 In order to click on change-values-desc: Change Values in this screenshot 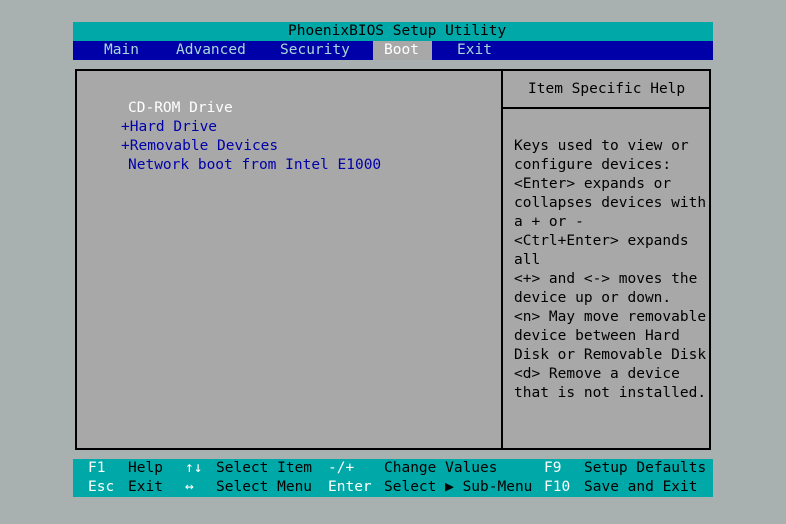, I will do `click(441, 468)`.